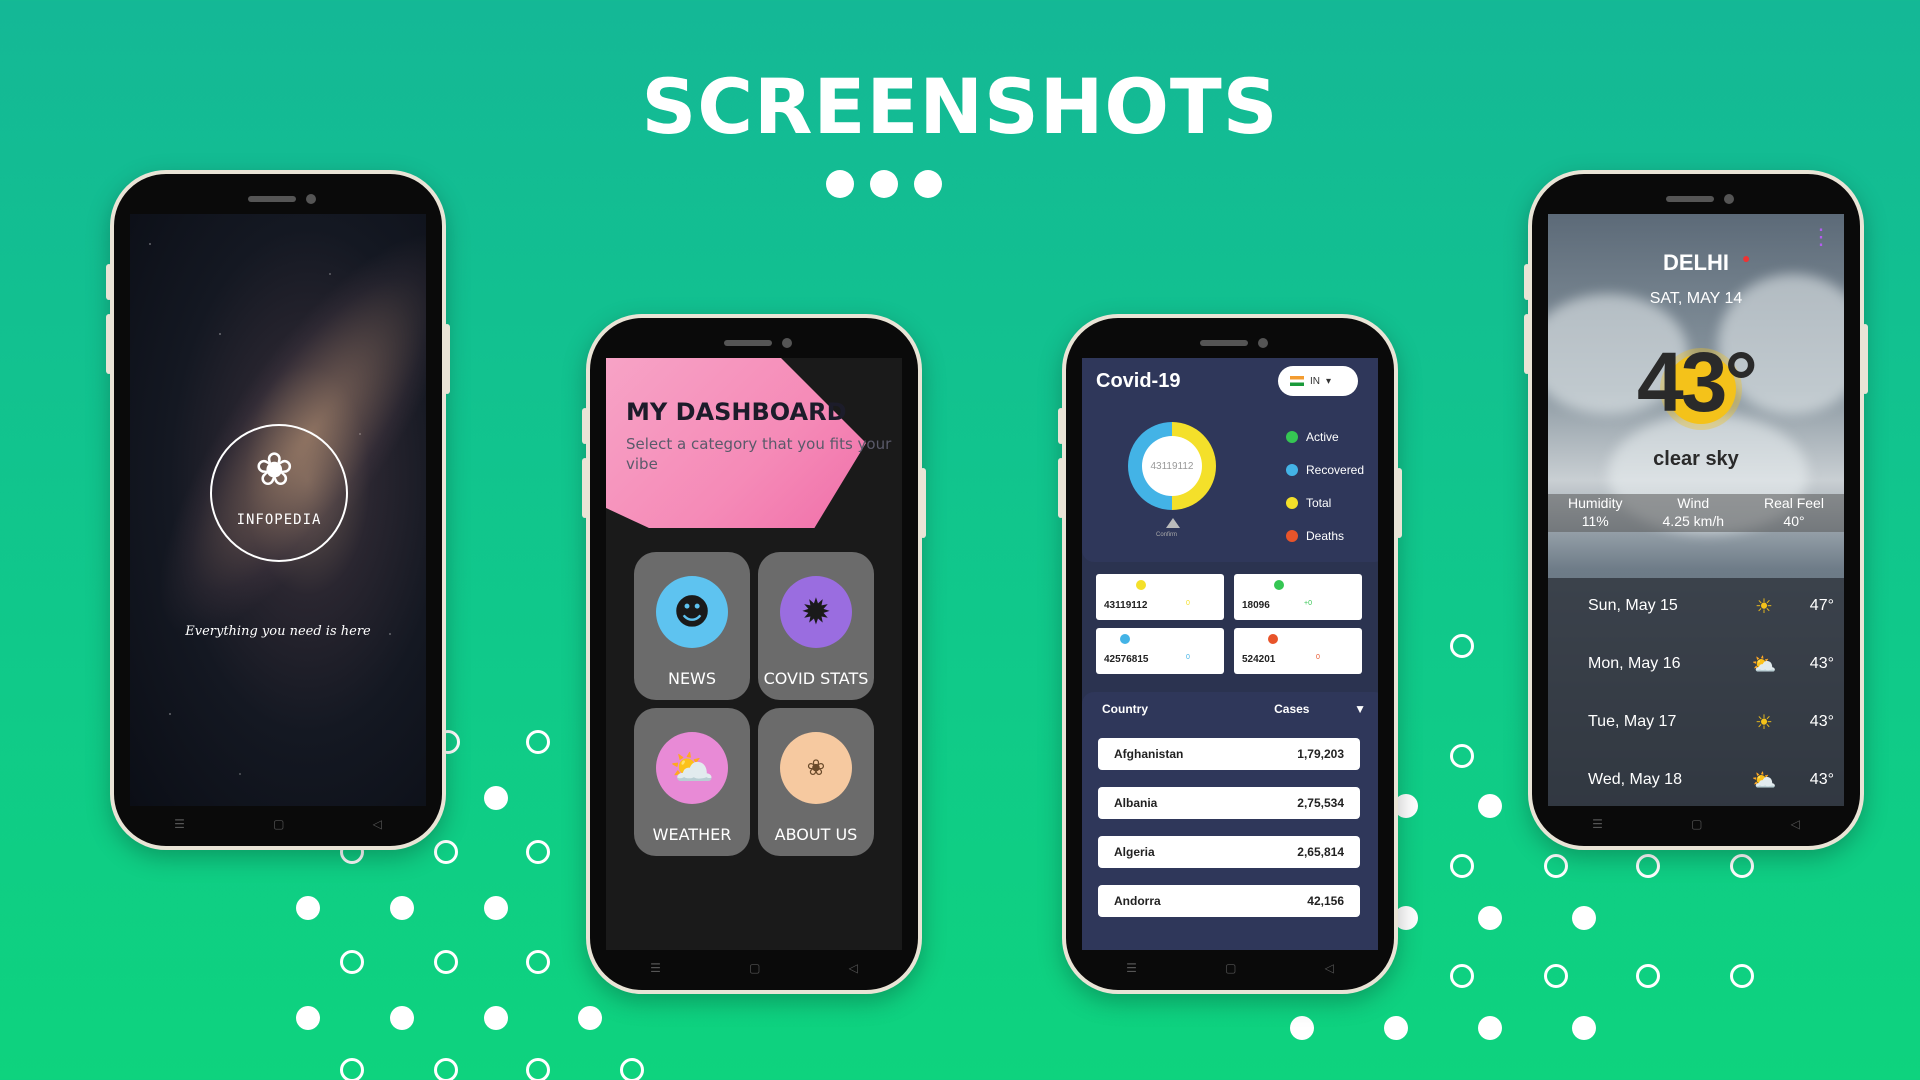 The width and height of the screenshot is (1920, 1080). What do you see at coordinates (816, 612) in the screenshot?
I see `virus-icon: ✹` at bounding box center [816, 612].